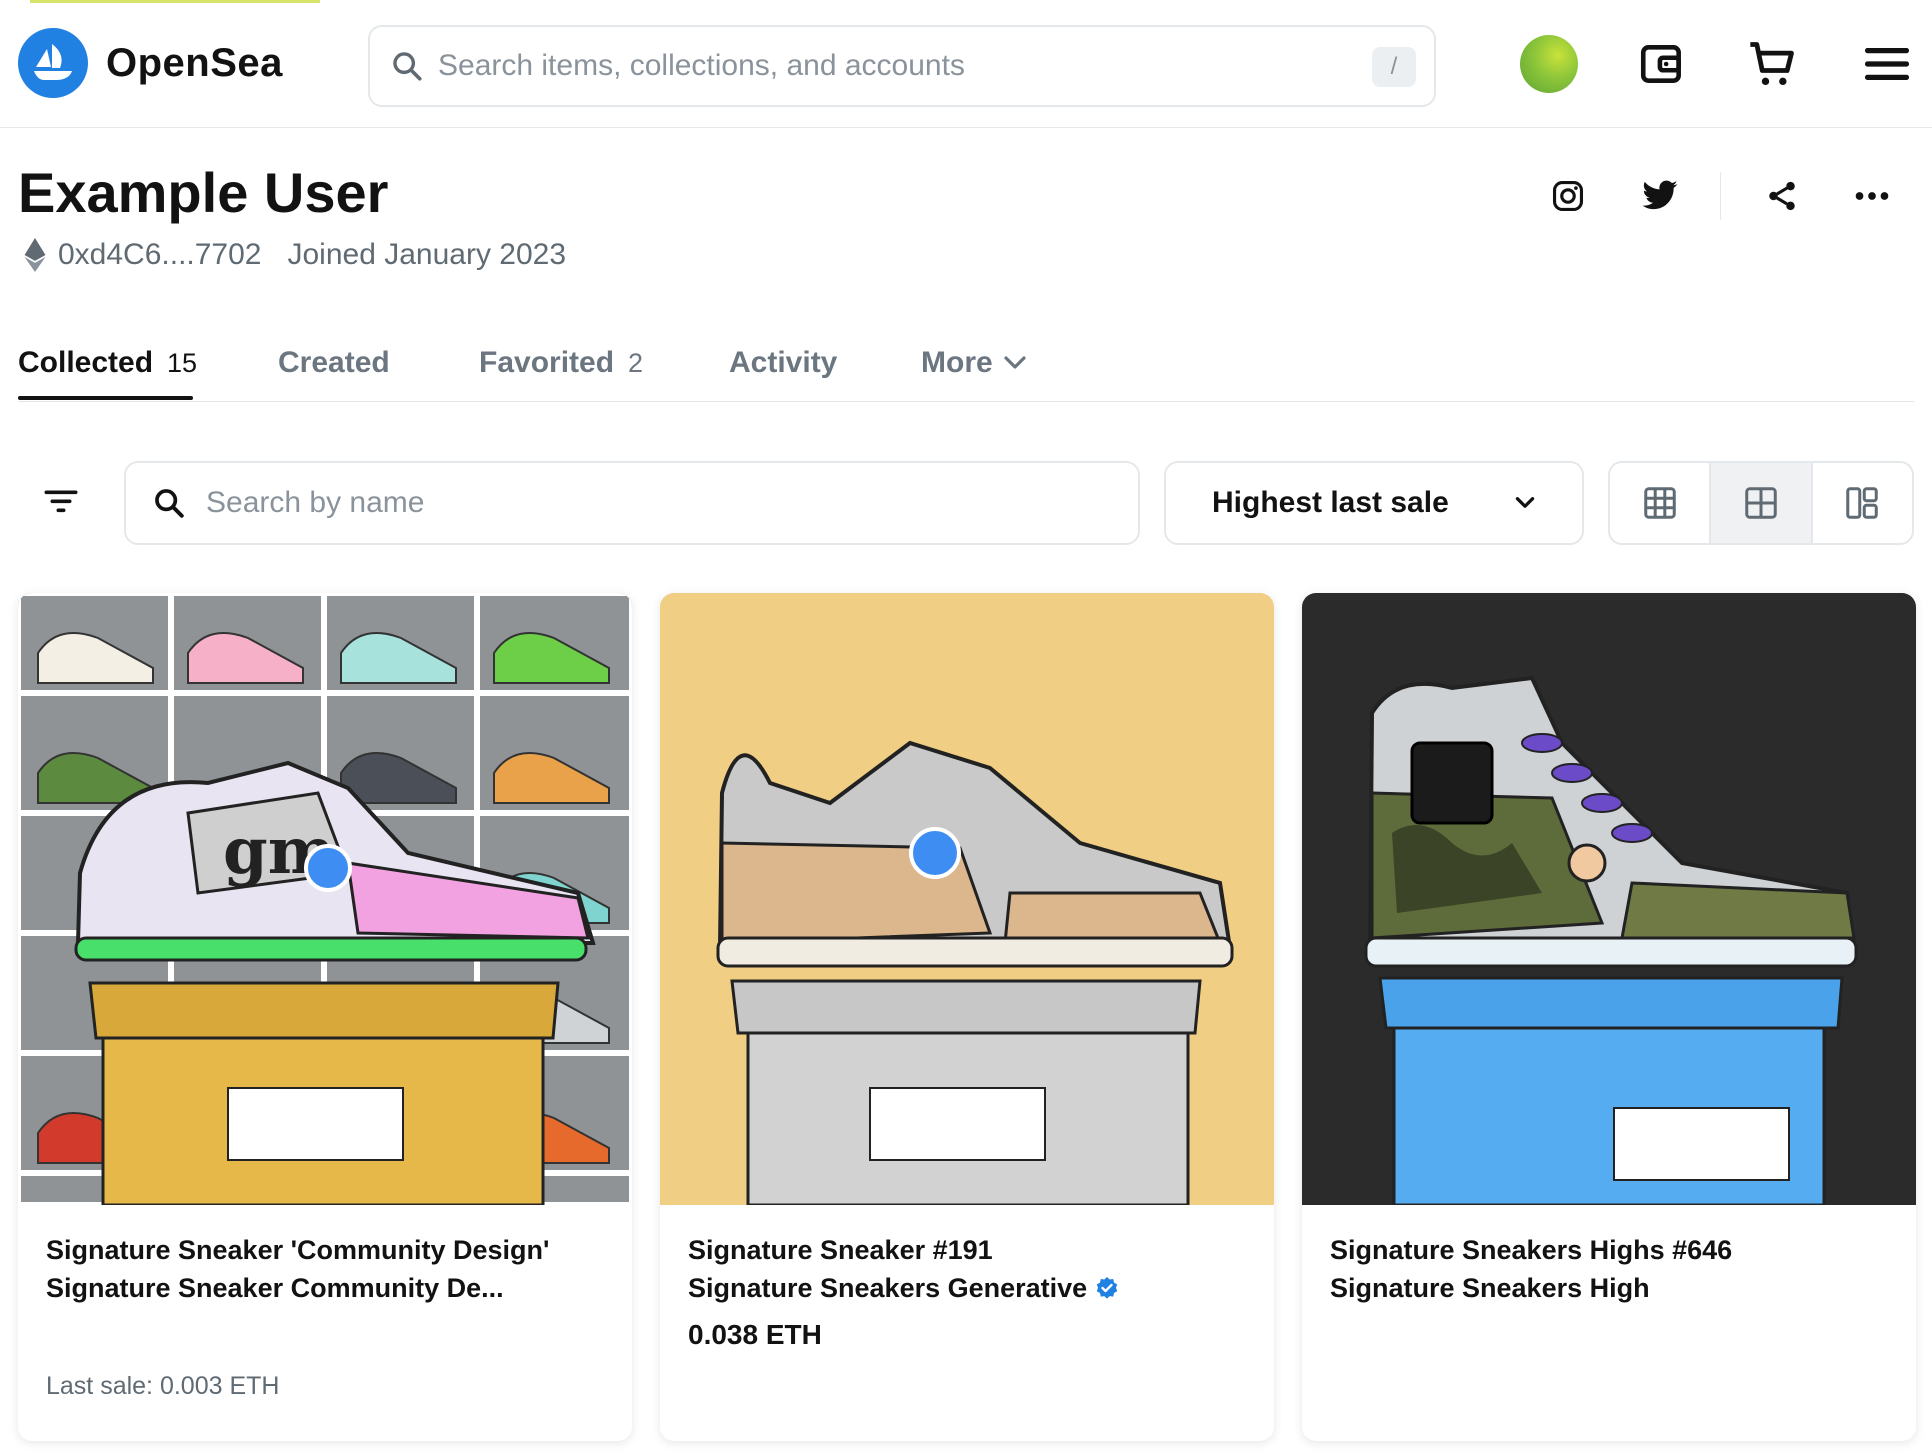 Image resolution: width=1932 pixels, height=1454 pixels. Describe the element at coordinates (163, 1386) in the screenshot. I see `nft-last-sale: Last sale: 0.003 ETH` at that location.